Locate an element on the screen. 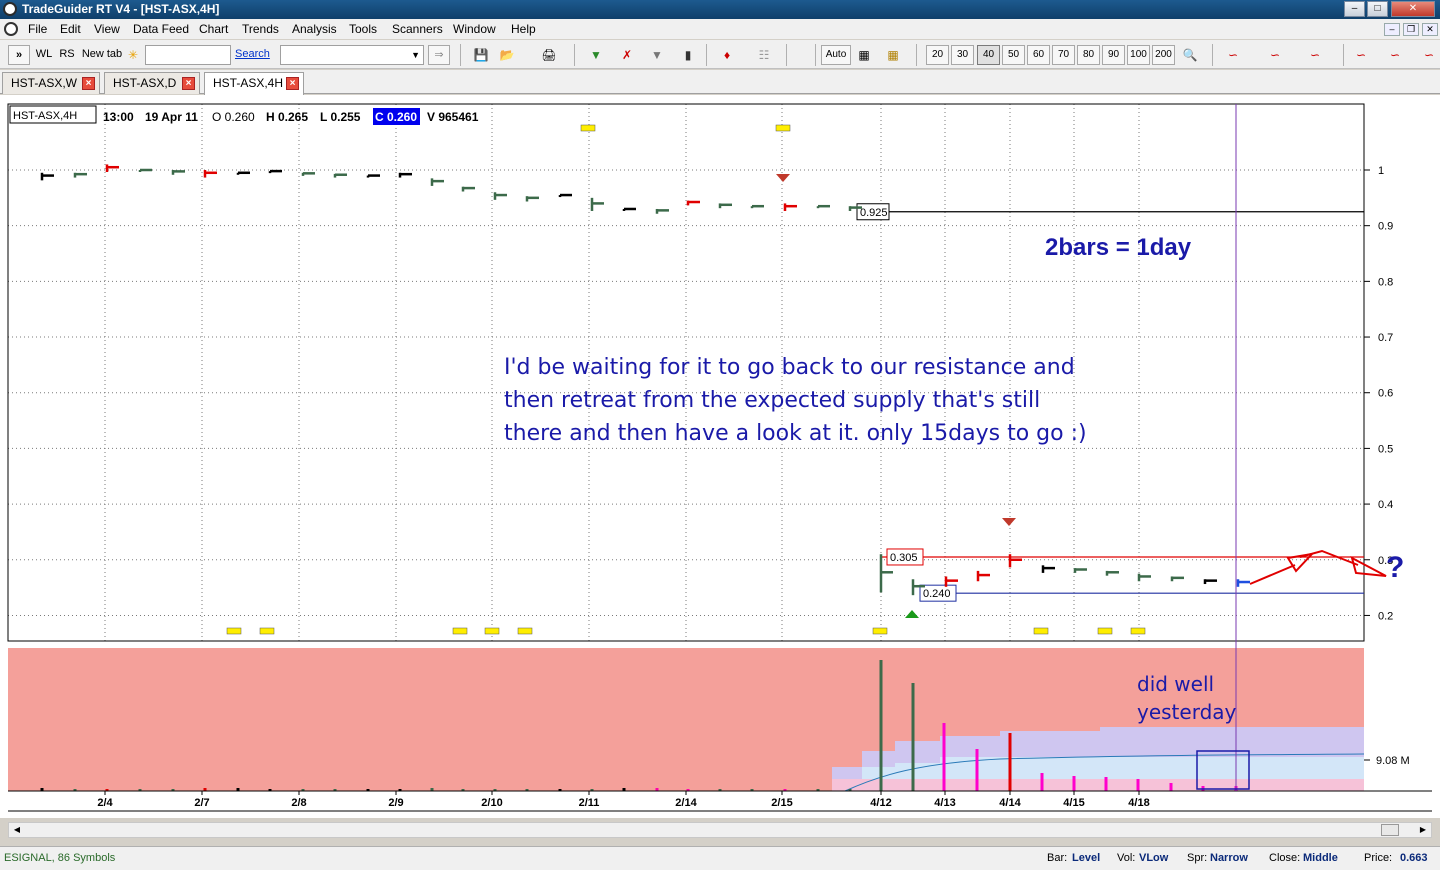  auto-button: Auto is located at coordinates (836, 55).